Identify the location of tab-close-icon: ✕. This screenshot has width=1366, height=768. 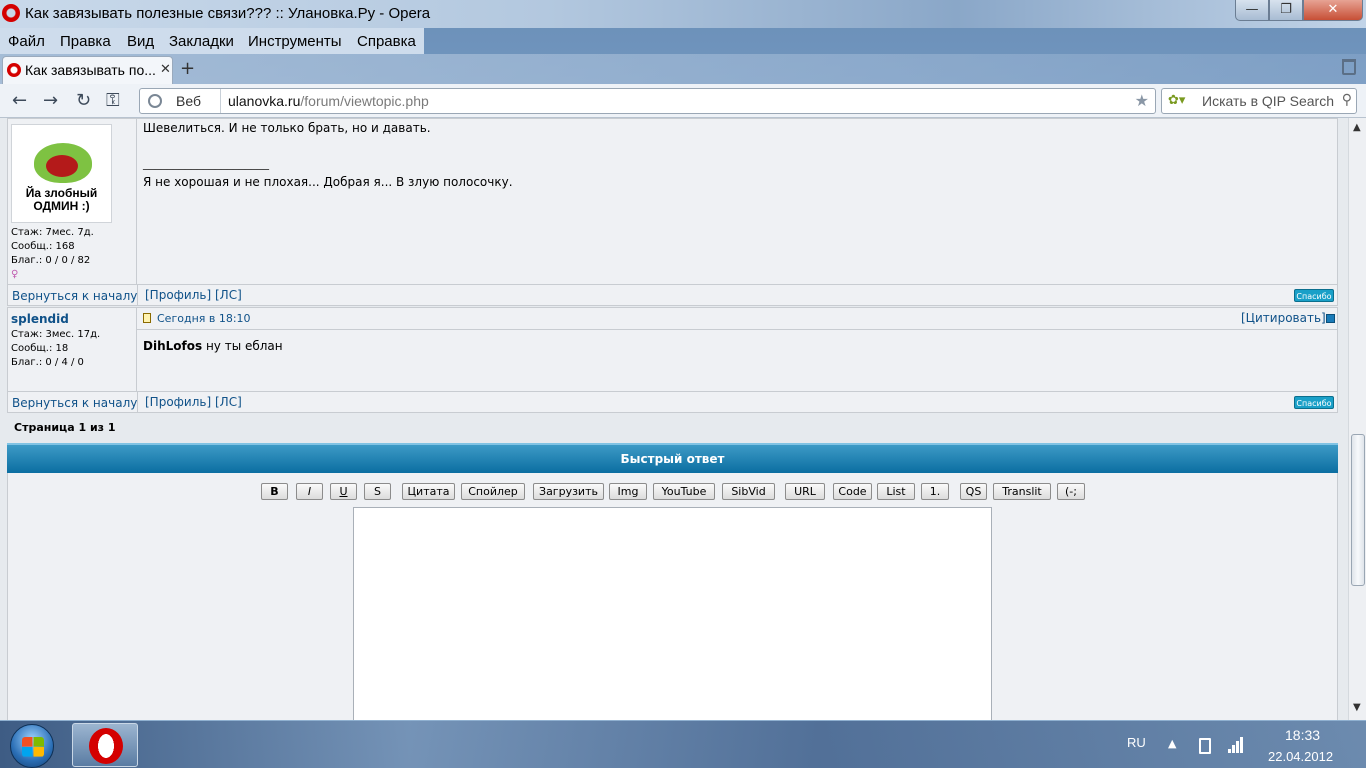
(165, 69).